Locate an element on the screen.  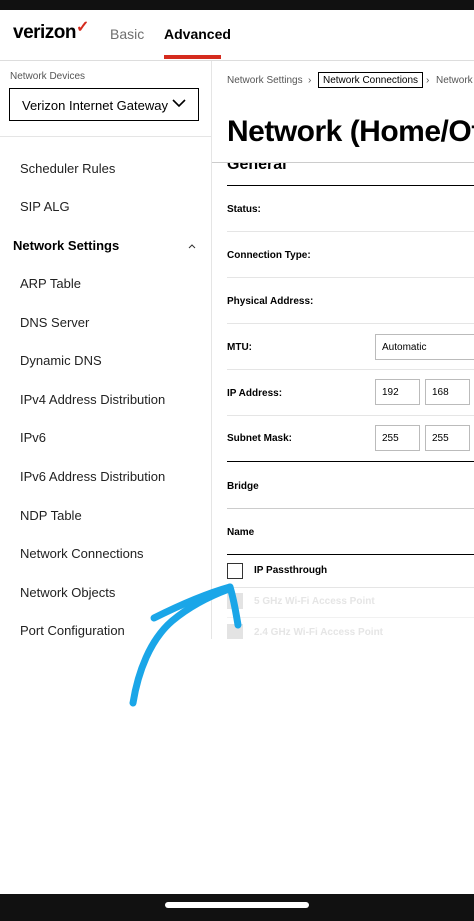
mask-octet-2-input: 255 is located at coordinates (447, 438).